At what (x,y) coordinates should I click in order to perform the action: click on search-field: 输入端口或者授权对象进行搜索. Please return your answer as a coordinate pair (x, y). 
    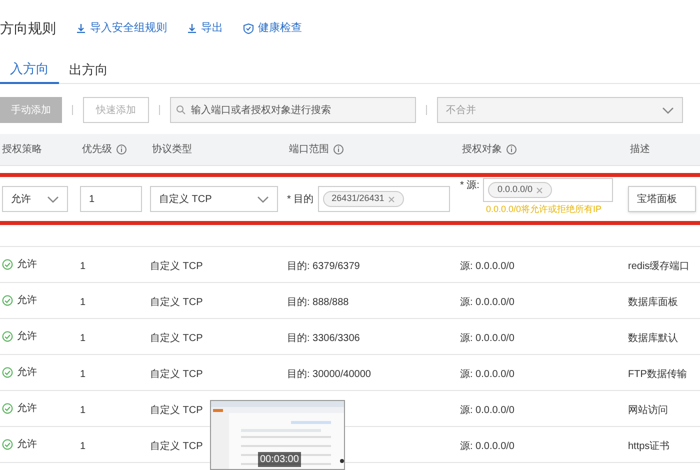
    Looking at the image, I should click on (293, 110).